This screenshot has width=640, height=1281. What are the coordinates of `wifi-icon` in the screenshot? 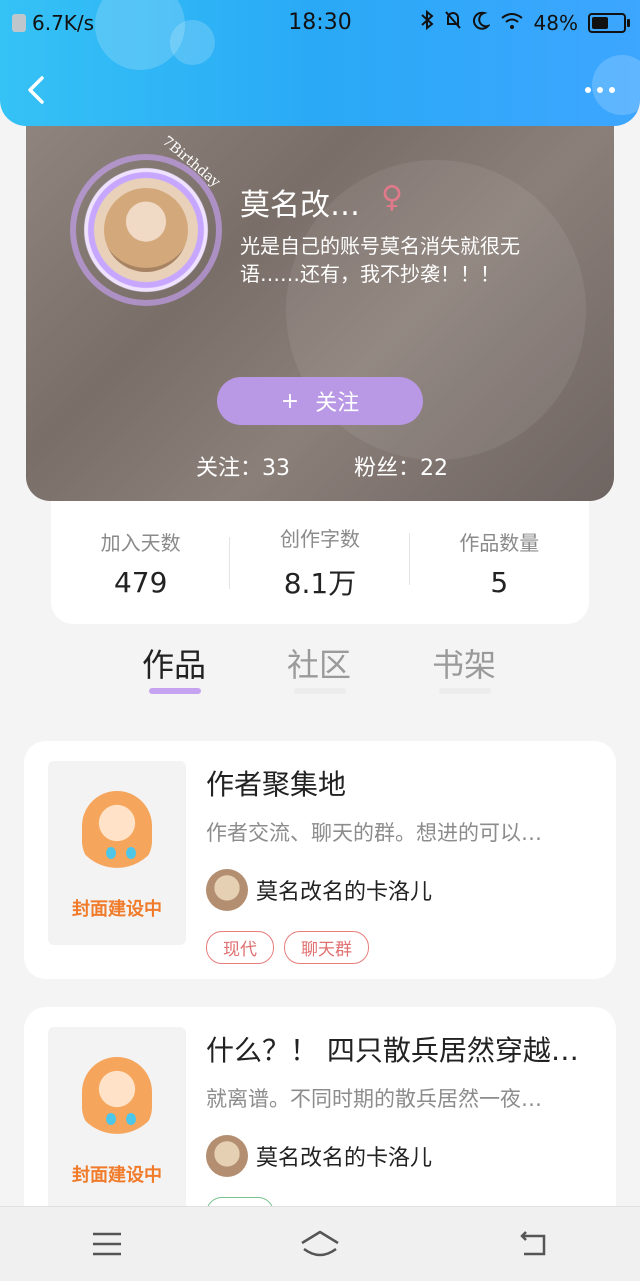 It's located at (512, 23).